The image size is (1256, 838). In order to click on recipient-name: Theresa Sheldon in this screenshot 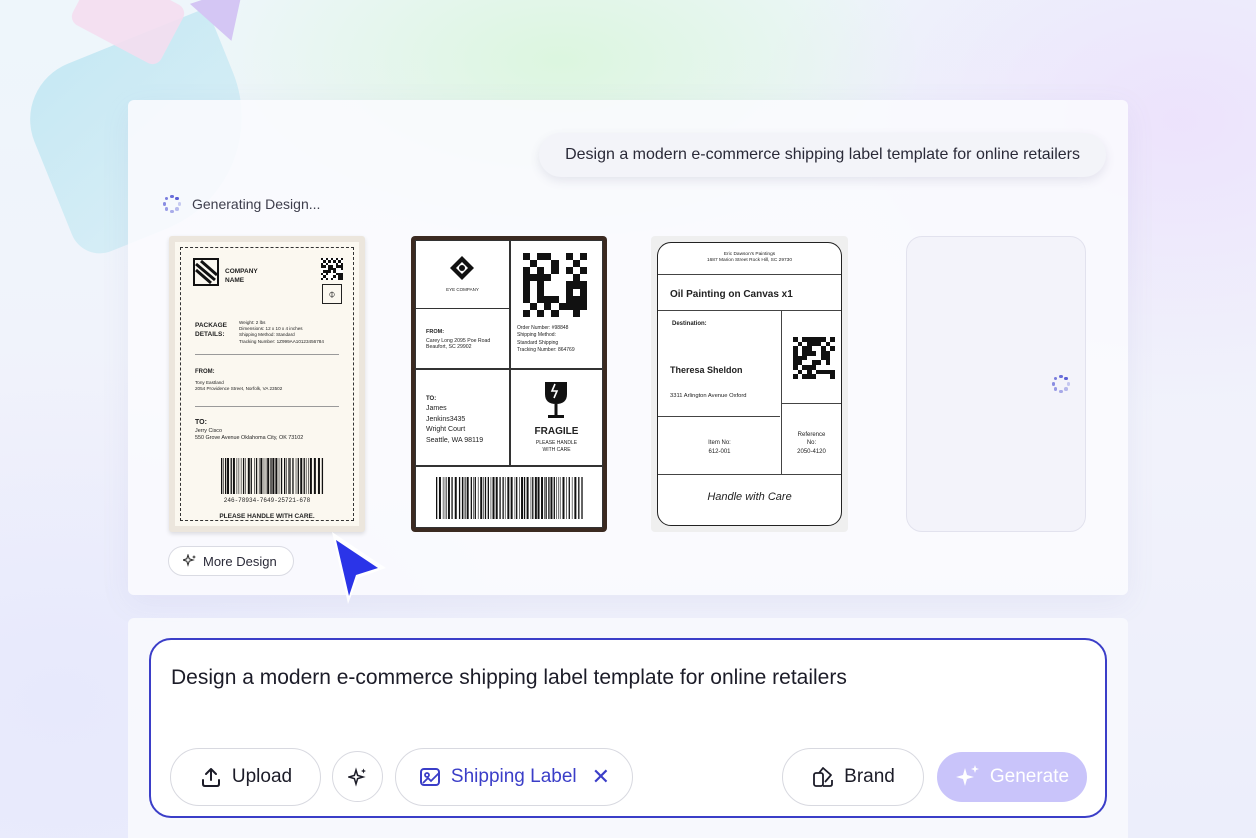, I will do `click(706, 370)`.